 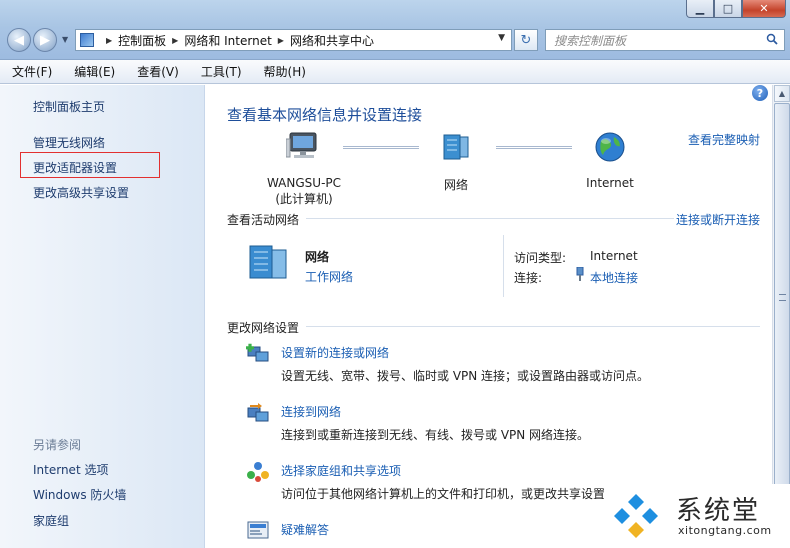 I want to click on sidebar-link-internet-options: Internet 选项, so click(x=70, y=469).